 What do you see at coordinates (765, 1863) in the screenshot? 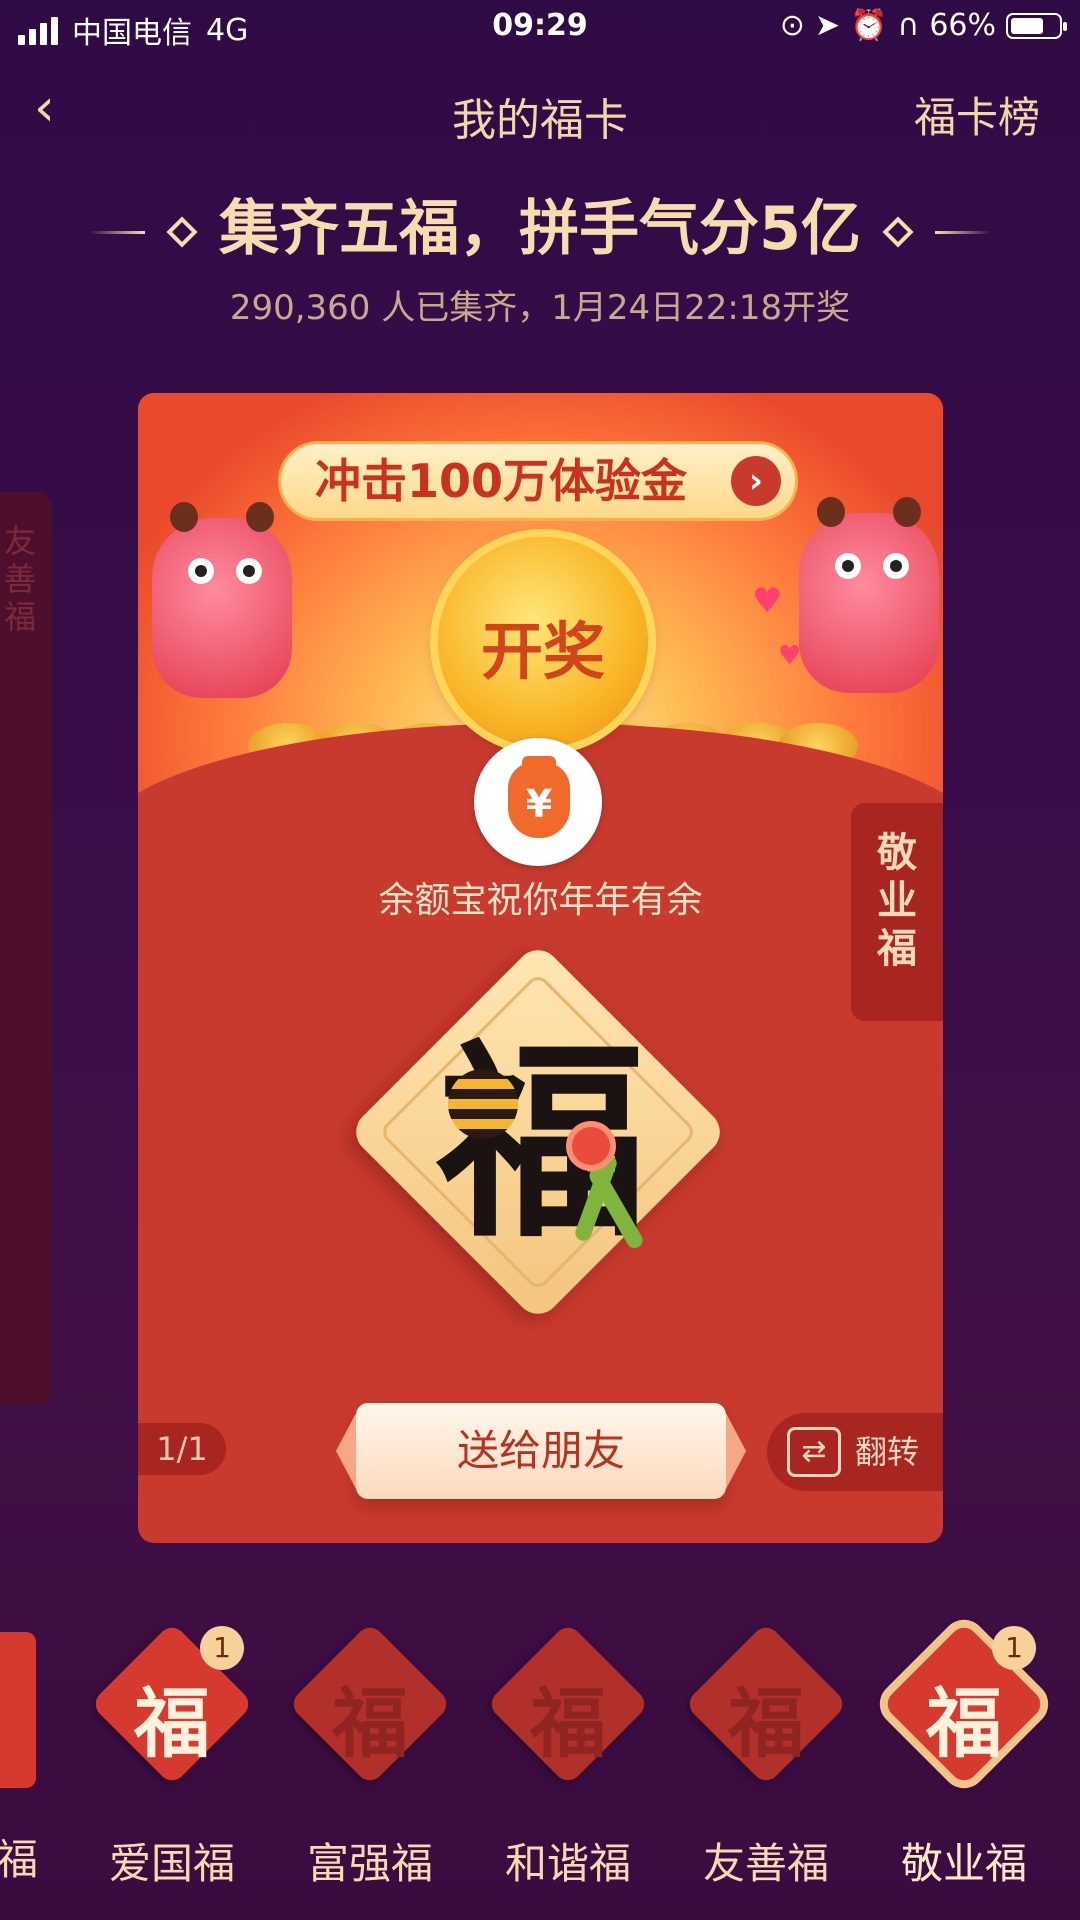
I see `card-name: 友善福` at bounding box center [765, 1863].